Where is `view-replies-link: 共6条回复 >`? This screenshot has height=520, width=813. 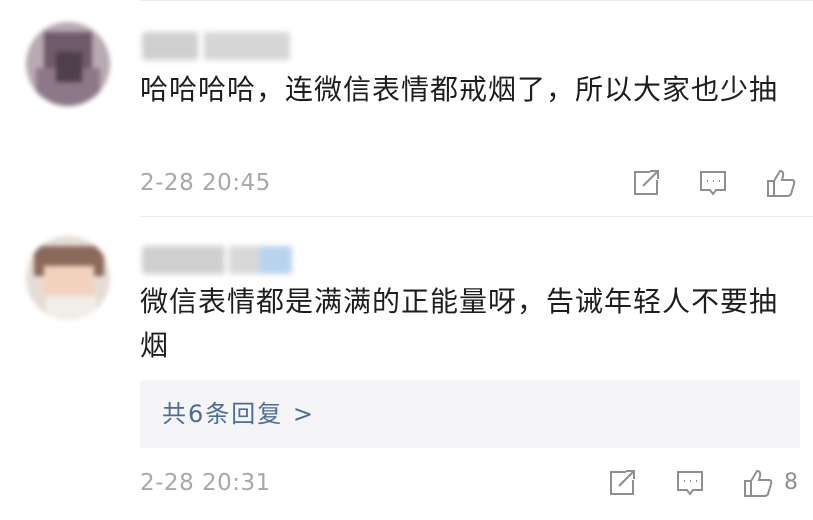 view-replies-link: 共6条回复 > is located at coordinates (238, 414).